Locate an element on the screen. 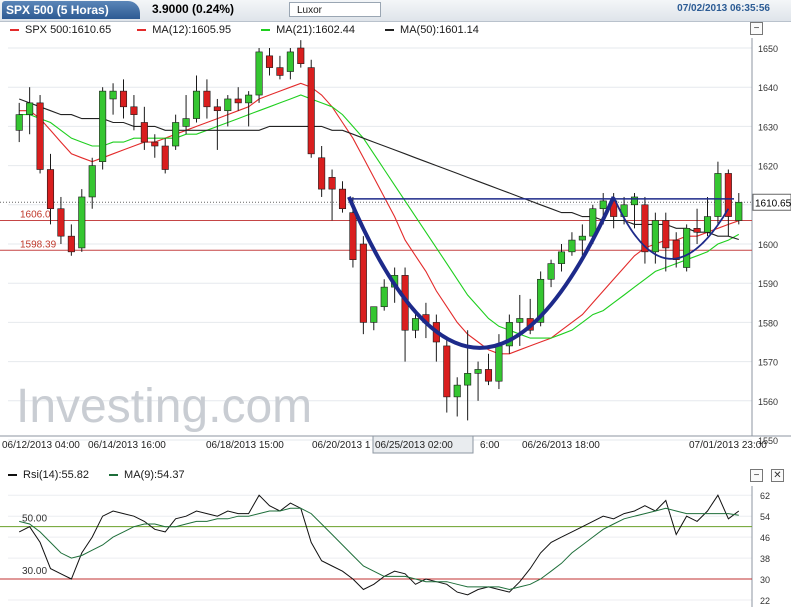 The width and height of the screenshot is (791, 607). close-rsi-button: ✕ is located at coordinates (777, 475).